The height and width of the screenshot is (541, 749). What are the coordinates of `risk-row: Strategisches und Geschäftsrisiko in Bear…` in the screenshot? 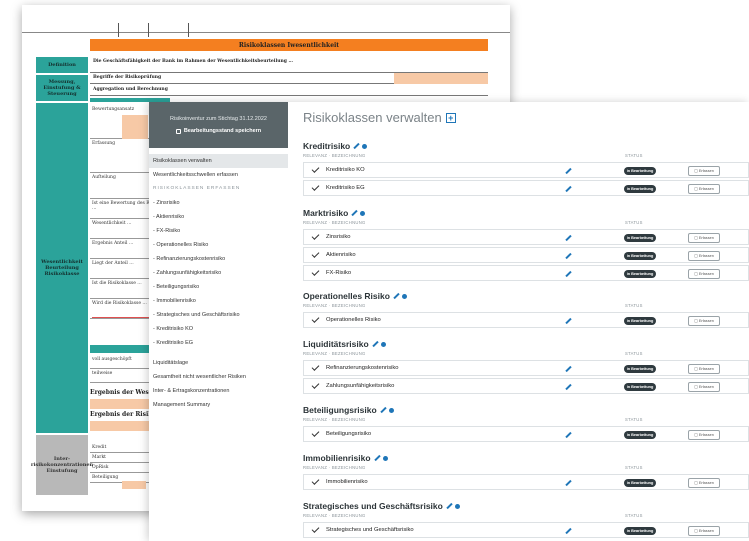 It's located at (526, 530).